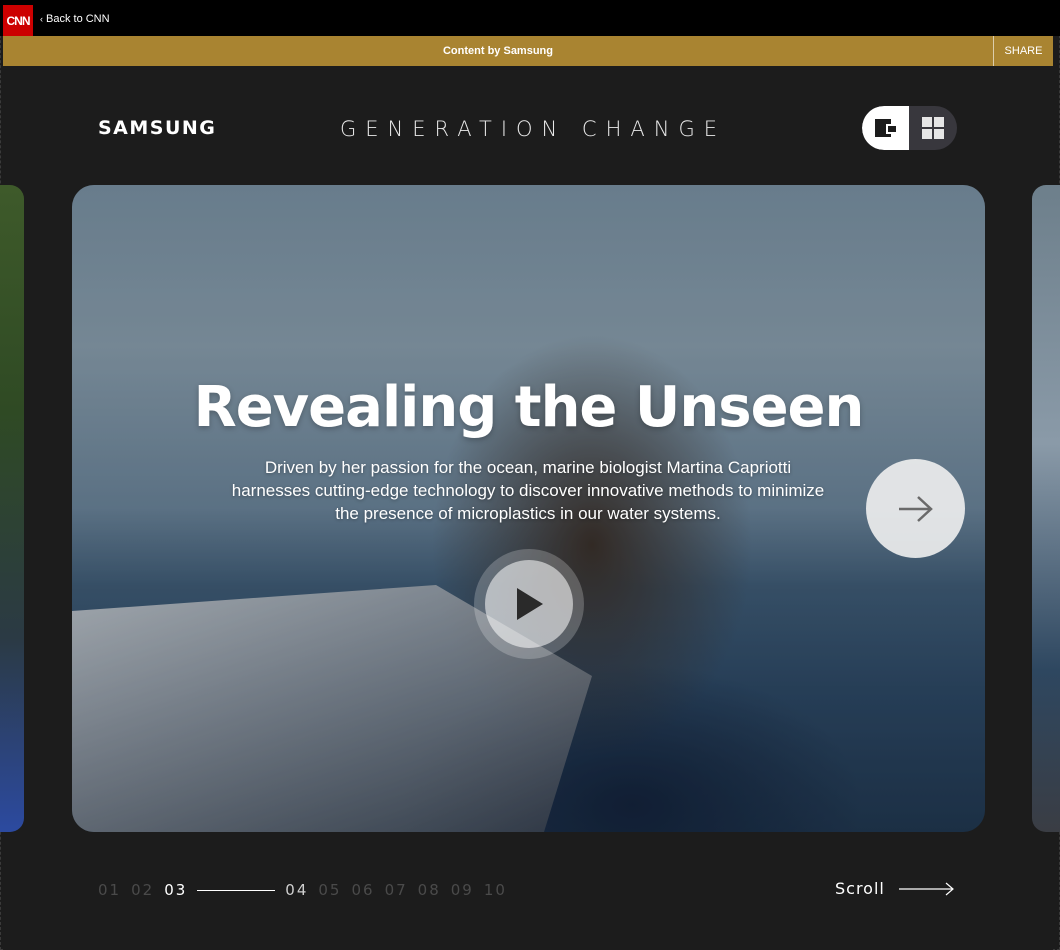  Describe the element at coordinates (396, 890) in the screenshot. I see `page-number: 07` at that location.